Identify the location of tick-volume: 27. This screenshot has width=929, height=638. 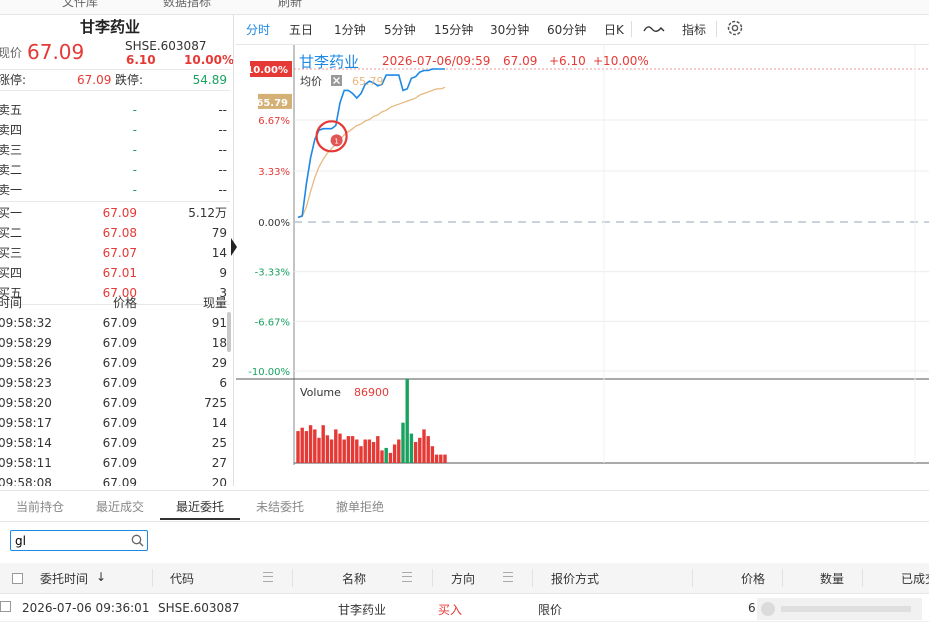
(219, 463).